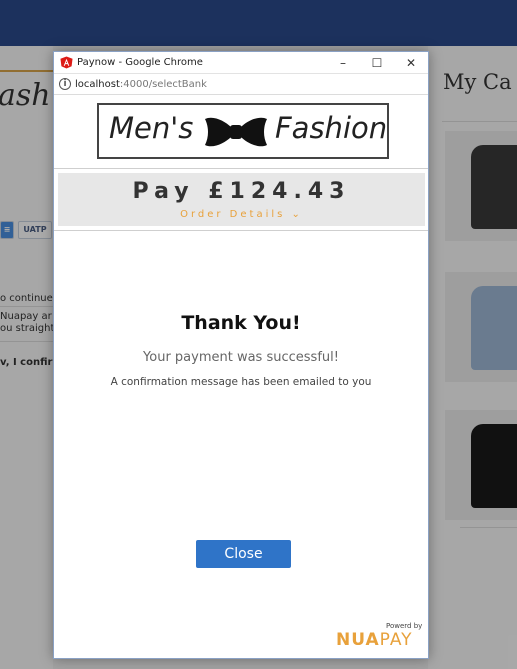  Describe the element at coordinates (343, 63) in the screenshot. I see `minimize-button: –` at that location.